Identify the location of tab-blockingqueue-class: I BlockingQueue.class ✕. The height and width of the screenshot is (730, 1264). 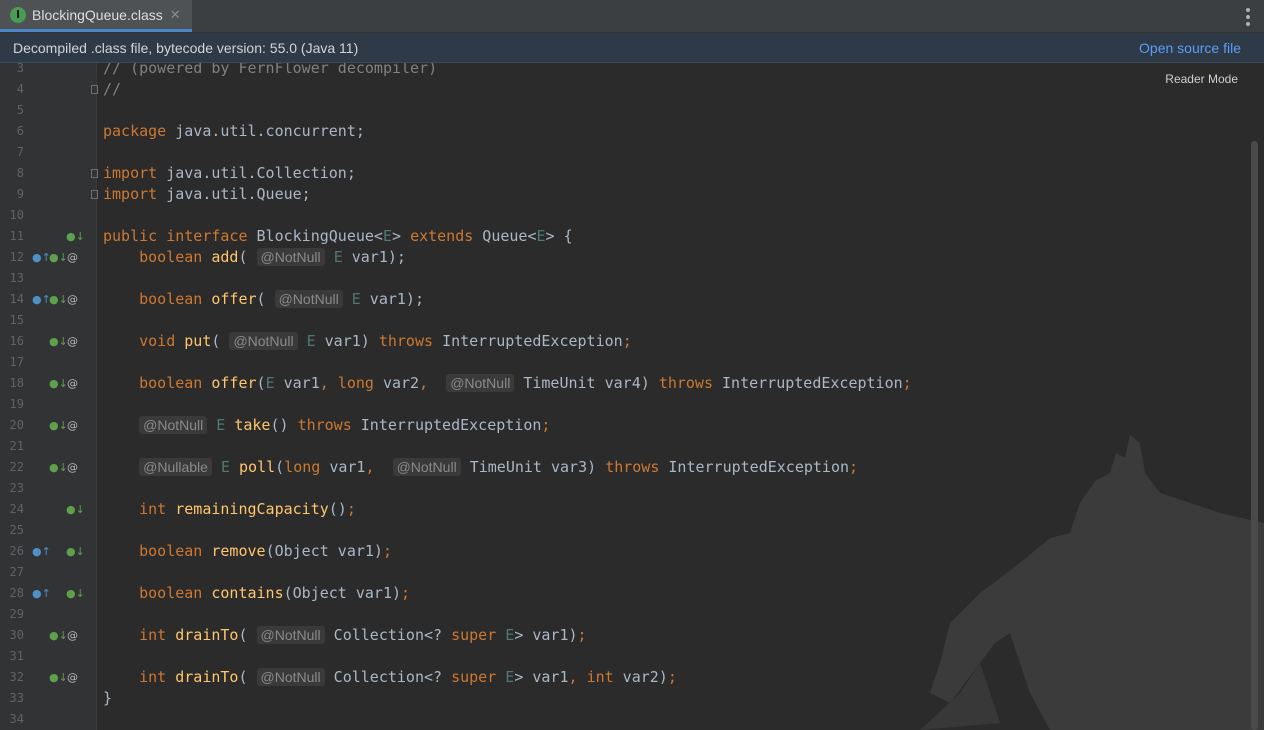
(96, 16).